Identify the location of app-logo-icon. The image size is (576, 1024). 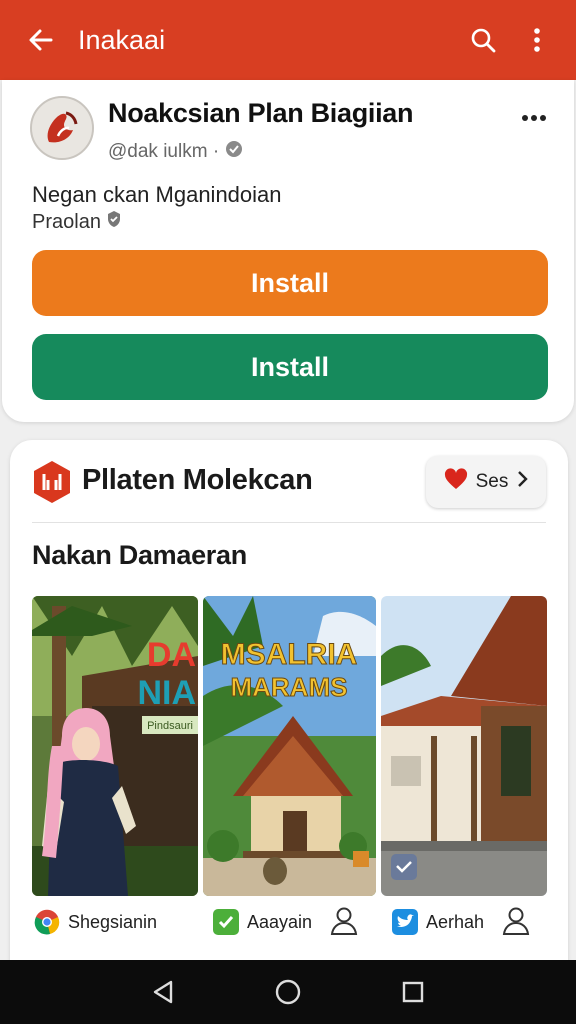
(62, 128).